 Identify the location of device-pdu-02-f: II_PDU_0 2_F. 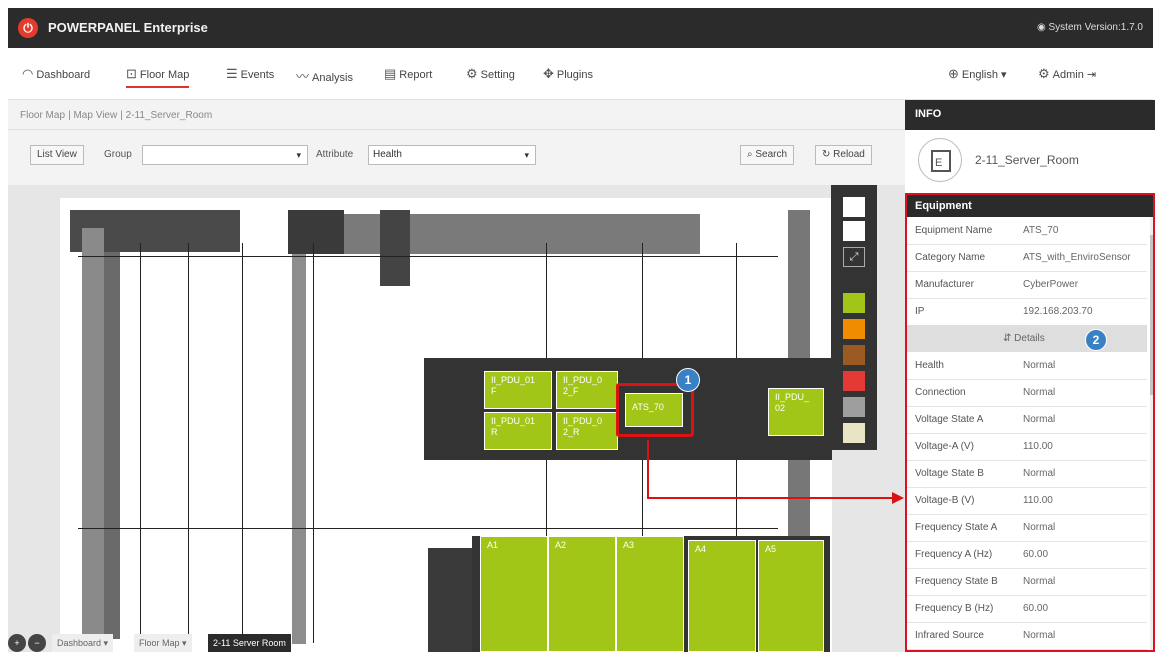
(587, 390).